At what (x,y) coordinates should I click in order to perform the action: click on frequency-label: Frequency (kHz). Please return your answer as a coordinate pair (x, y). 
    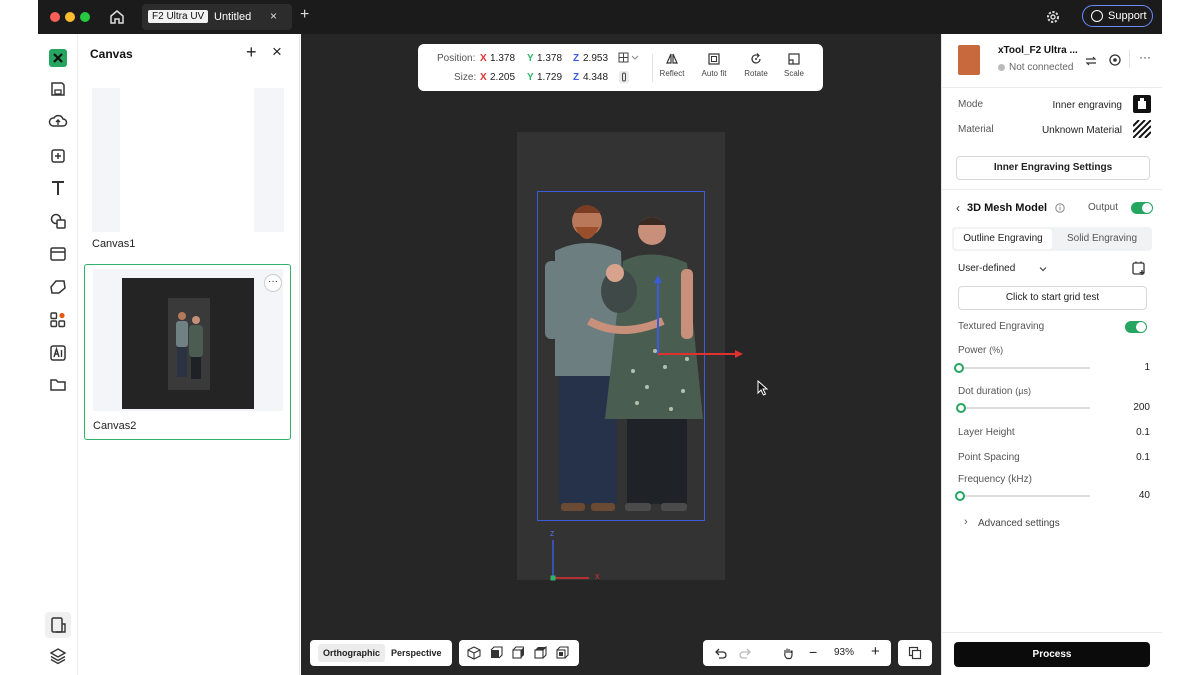
    Looking at the image, I should click on (995, 479).